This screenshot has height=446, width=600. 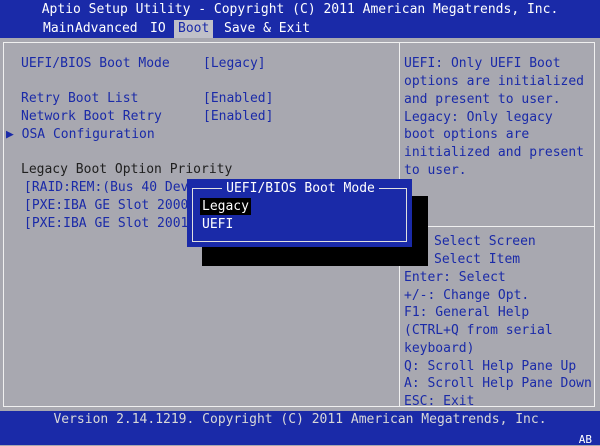 I want to click on tab-advanced: Advanced, so click(x=106, y=29).